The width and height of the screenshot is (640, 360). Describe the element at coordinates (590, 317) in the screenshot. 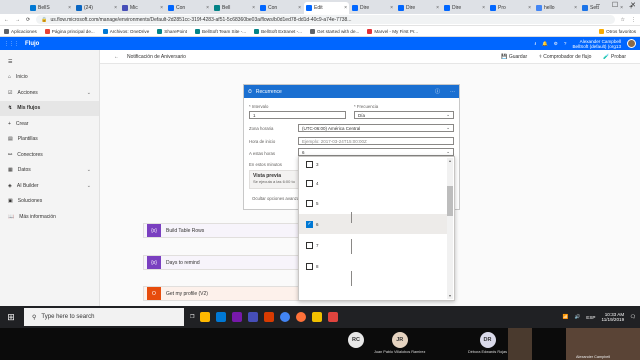

I see `language-indicator: ESP` at that location.